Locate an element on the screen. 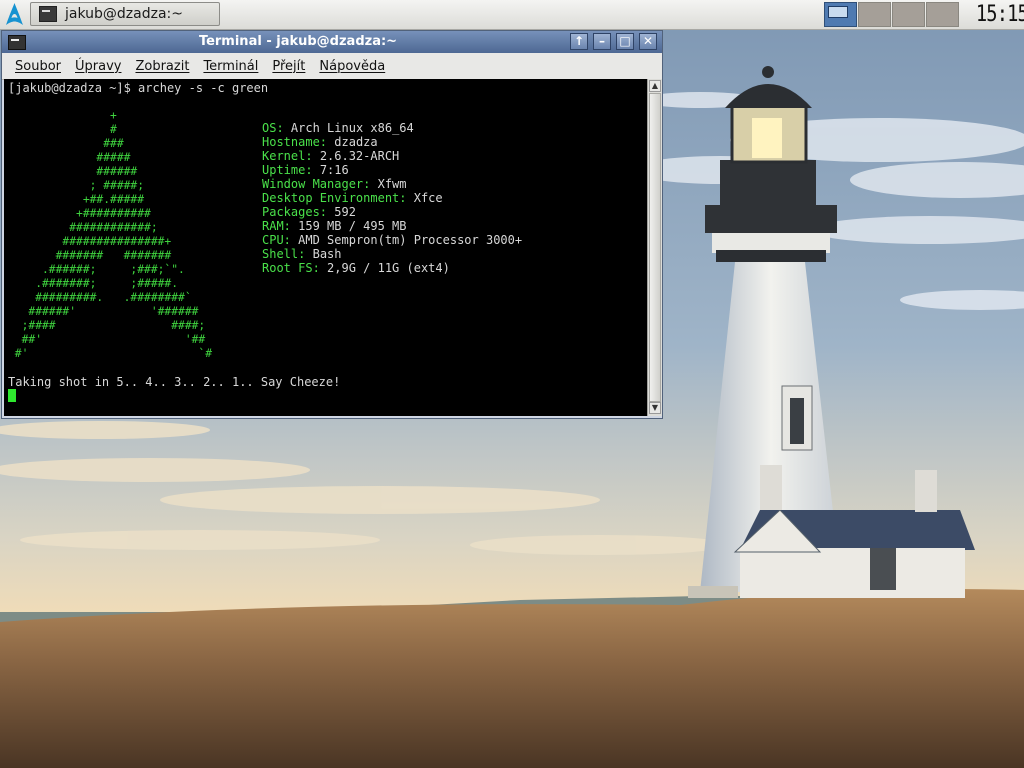 This screenshot has height=768, width=1024. window-titlebar: Terminal - jakub@dzadza:~ ↑ – □ ✕ is located at coordinates (332, 42).